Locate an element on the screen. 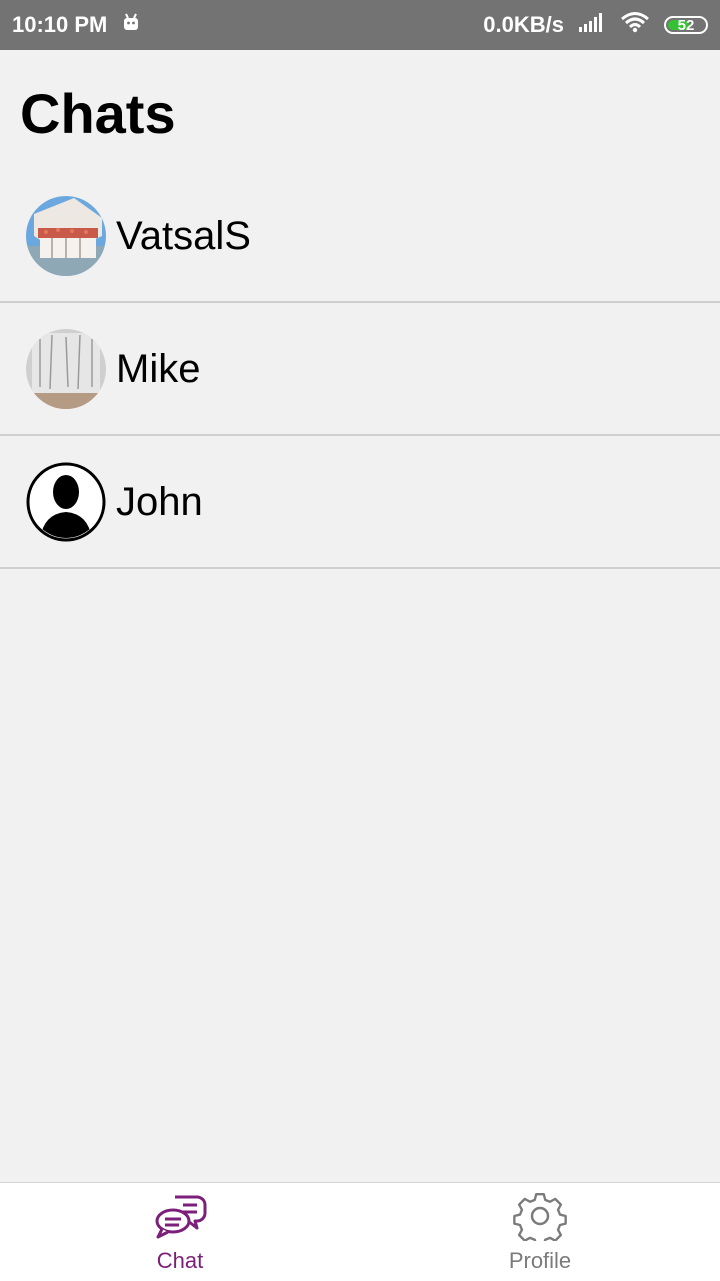 This screenshot has height=1281, width=720. chat-name: VatsalS is located at coordinates (183, 235).